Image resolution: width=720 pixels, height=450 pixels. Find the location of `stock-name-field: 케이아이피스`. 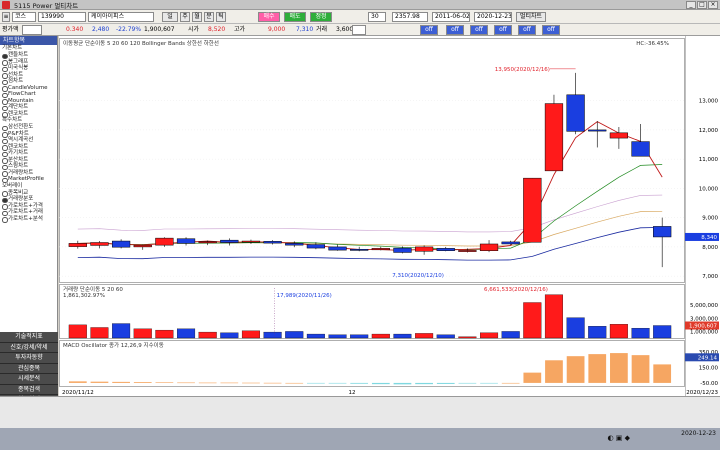

stock-name-field: 케이아이피스 is located at coordinates (121, 17).